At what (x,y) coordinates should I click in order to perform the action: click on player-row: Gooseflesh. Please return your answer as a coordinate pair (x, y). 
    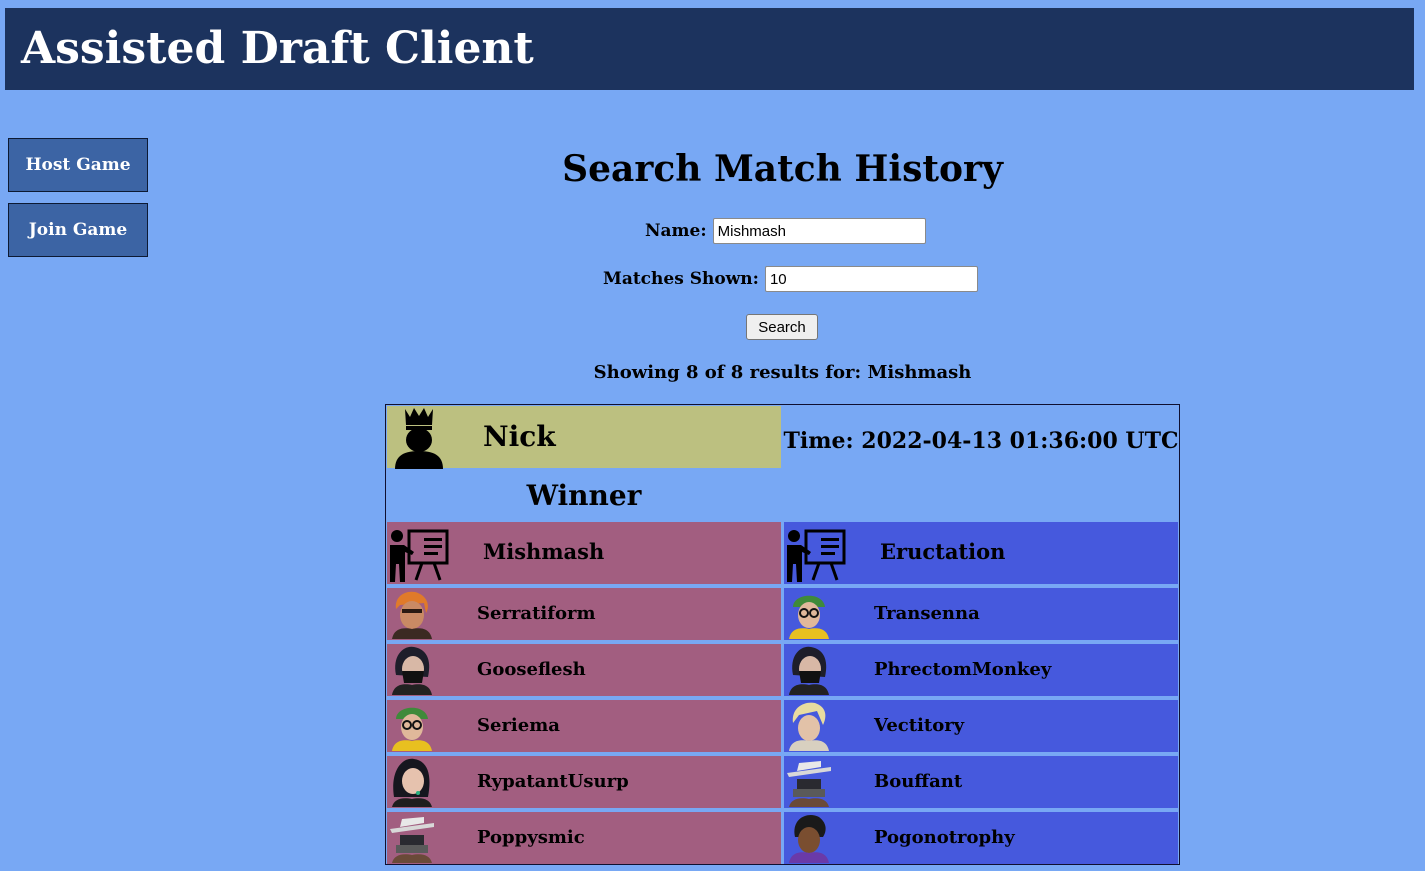
    Looking at the image, I should click on (584, 670).